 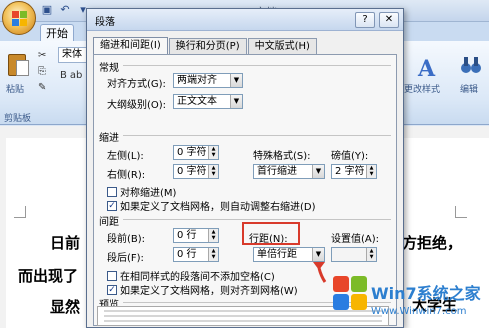 I want to click on indent-divider, so click(x=257, y=135).